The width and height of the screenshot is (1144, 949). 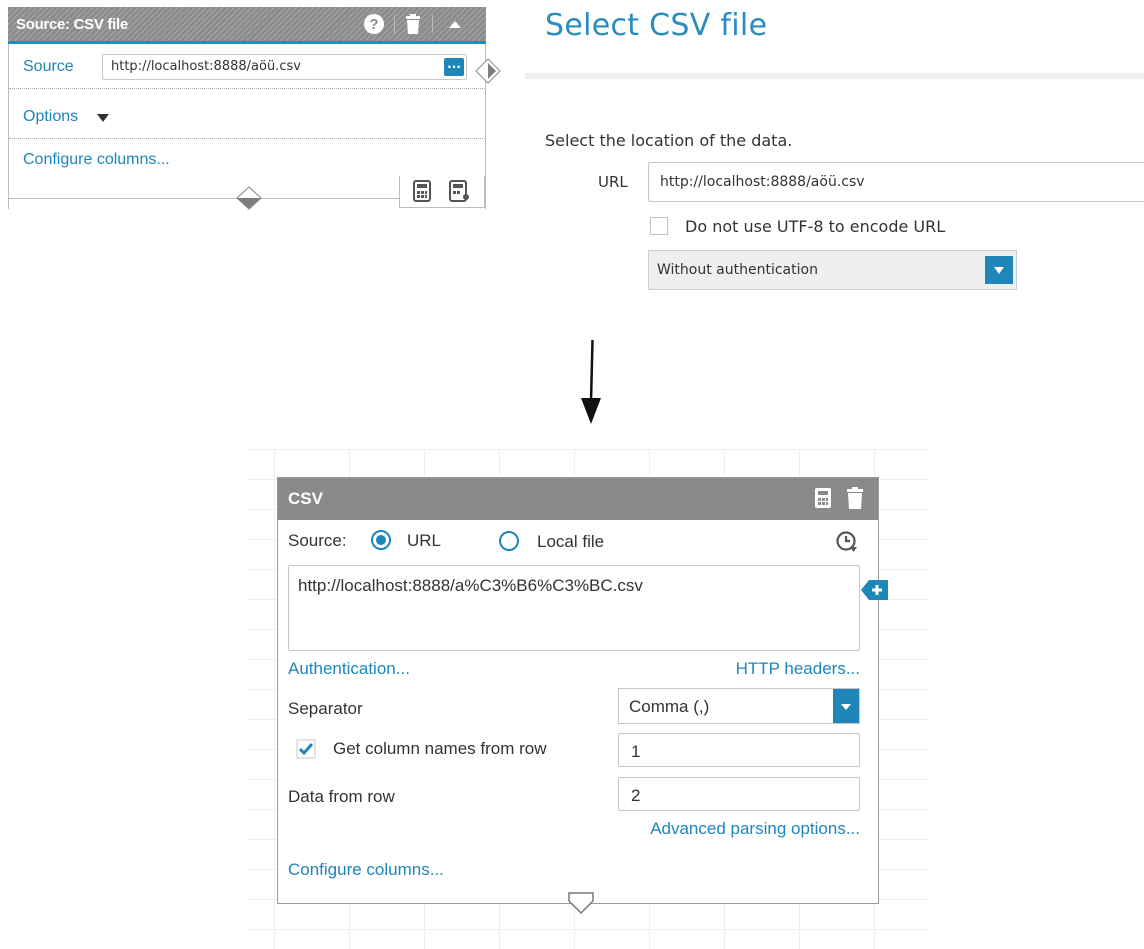 What do you see at coordinates (50, 117) in the screenshot?
I see `options-label: Options` at bounding box center [50, 117].